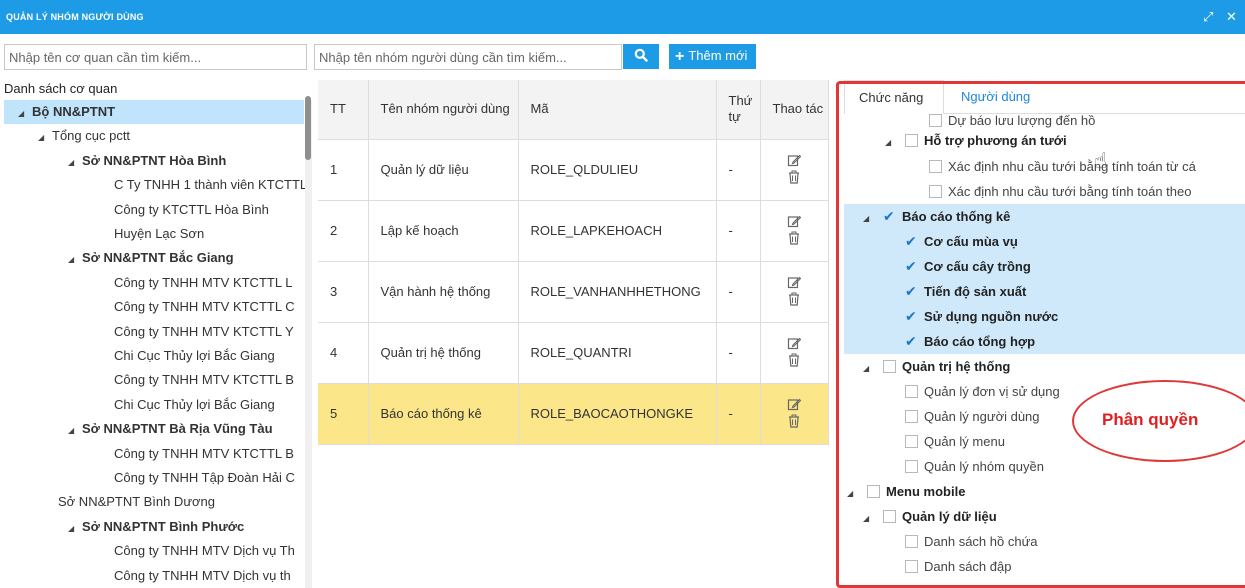 This screenshot has width=1245, height=588. What do you see at coordinates (930, 516) in the screenshot?
I see `permission-item: ◢ Quản lý dữ liệu` at bounding box center [930, 516].